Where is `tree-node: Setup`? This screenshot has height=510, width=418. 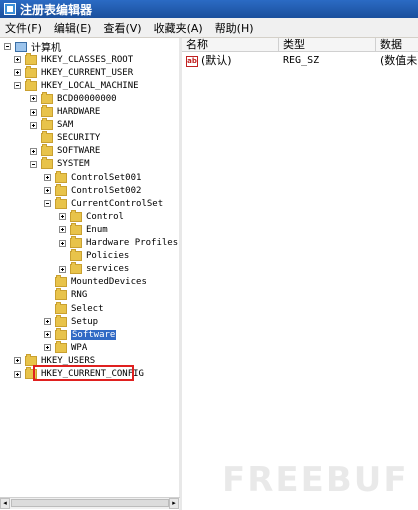
tree-node: Setup is located at coordinates (71, 321).